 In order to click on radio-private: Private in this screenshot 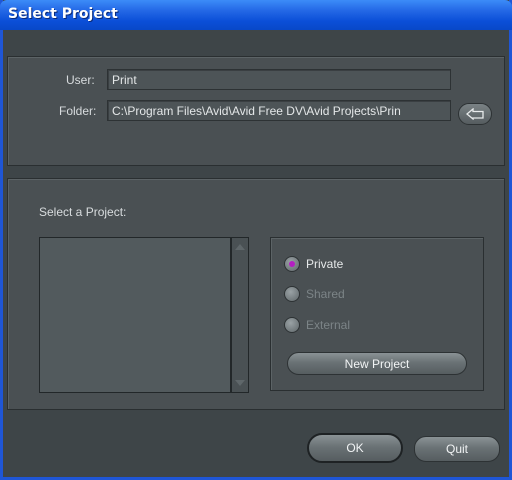, I will do `click(313, 264)`.